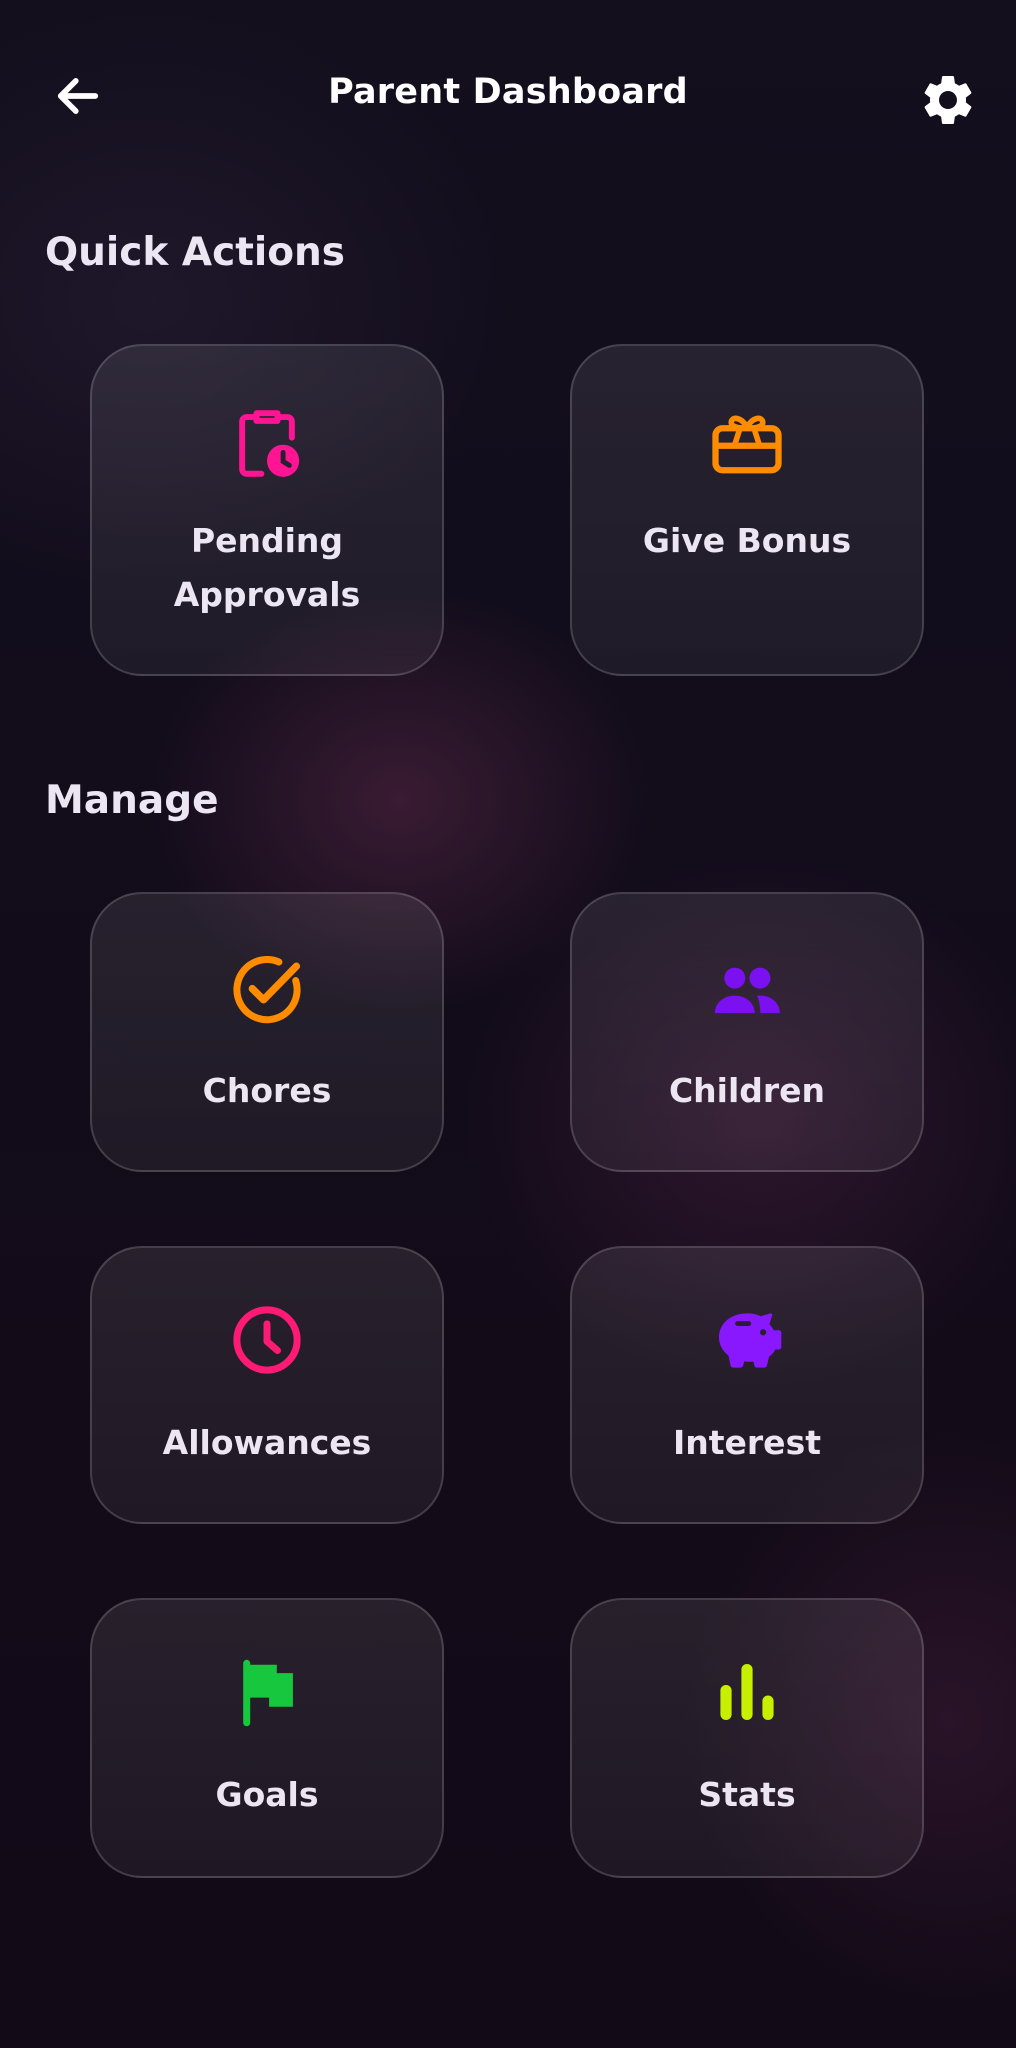 The height and width of the screenshot is (2048, 1016). Describe the element at coordinates (747, 990) in the screenshot. I see `people-icon` at that location.